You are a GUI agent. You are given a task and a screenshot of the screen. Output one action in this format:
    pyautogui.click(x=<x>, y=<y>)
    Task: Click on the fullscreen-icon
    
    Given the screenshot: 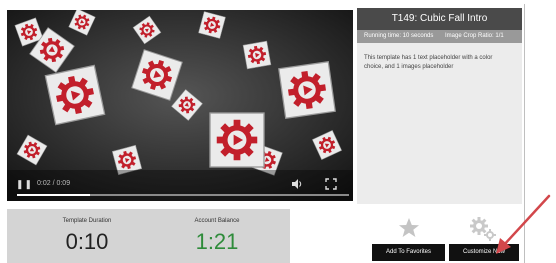 What is the action you would take?
    pyautogui.click(x=331, y=184)
    